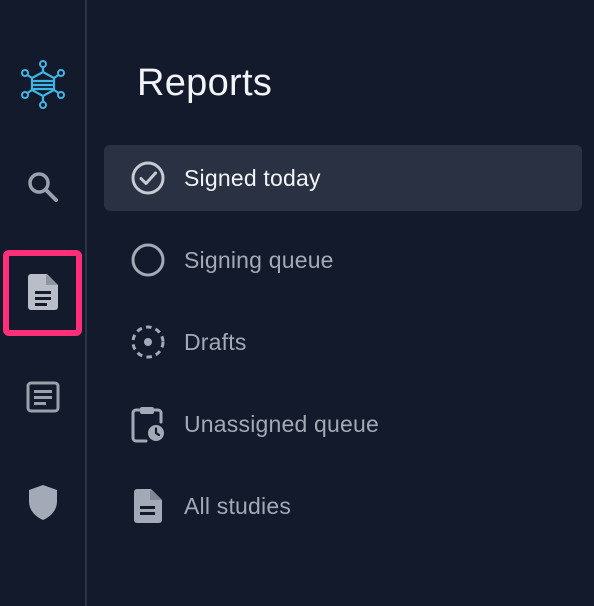 The width and height of the screenshot is (594, 606). What do you see at coordinates (343, 342) in the screenshot?
I see `nav-item-drafts: Drafts` at bounding box center [343, 342].